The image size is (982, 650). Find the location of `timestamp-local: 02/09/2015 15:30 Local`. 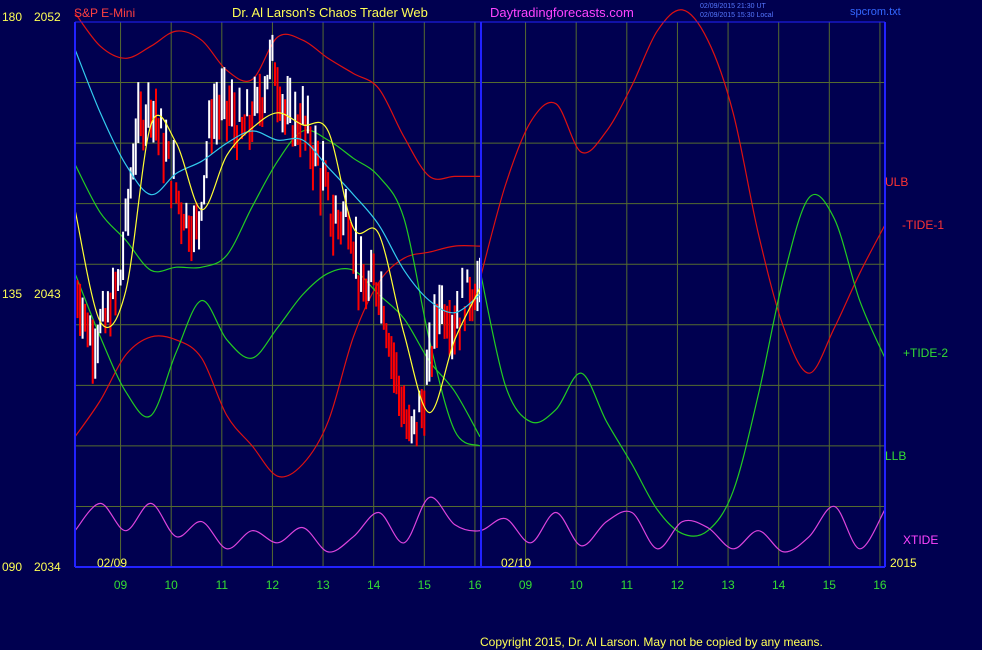

timestamp-local: 02/09/2015 15:30 Local is located at coordinates (737, 15).